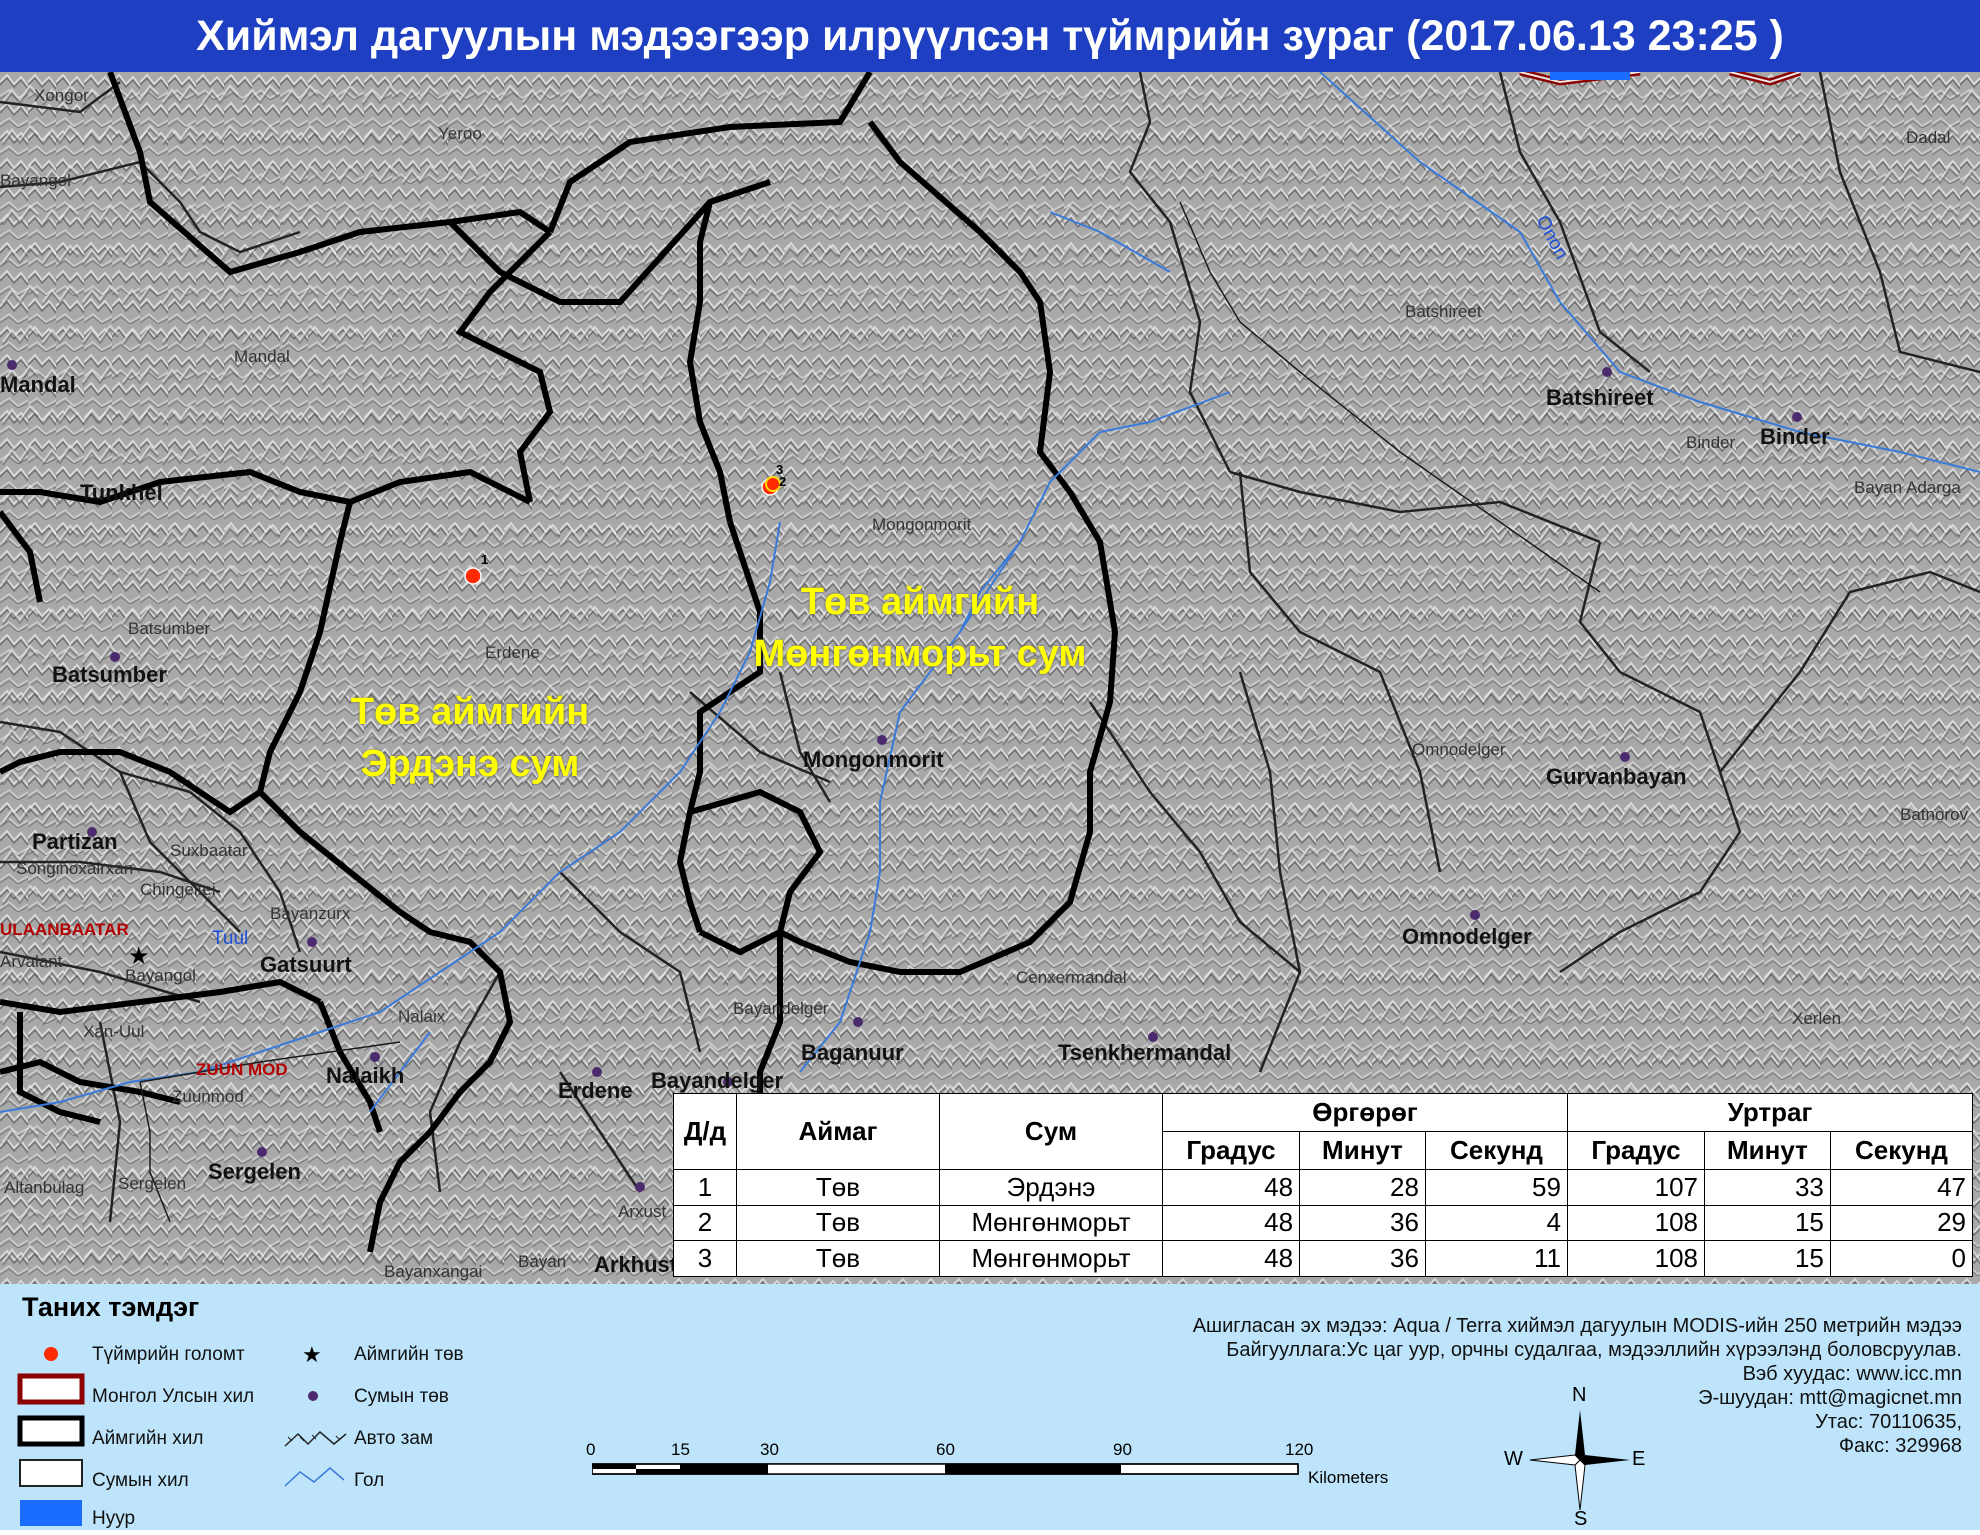 This screenshot has height=1535, width=1980. Describe the element at coordinates (254, 1171) in the screenshot. I see `soum-label: Sergelen` at that location.